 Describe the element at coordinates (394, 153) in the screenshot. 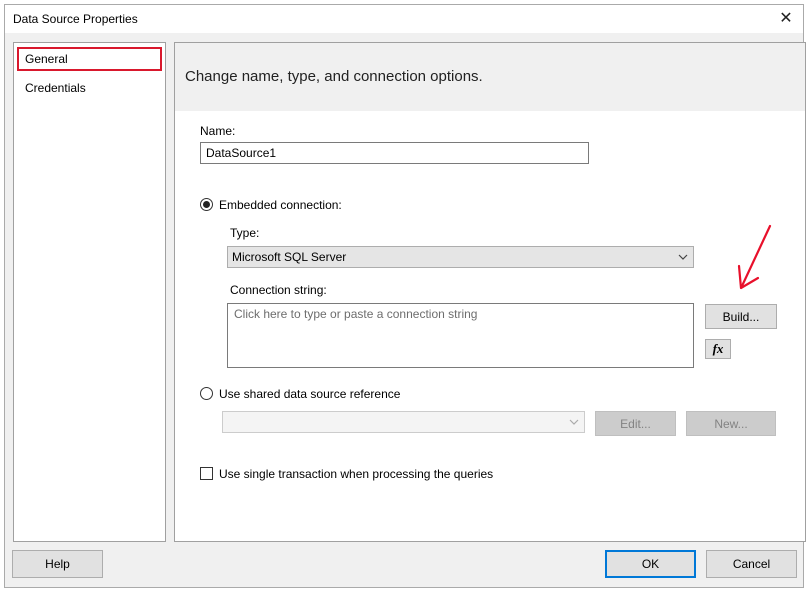

I see `name-field: DataSource1` at that location.